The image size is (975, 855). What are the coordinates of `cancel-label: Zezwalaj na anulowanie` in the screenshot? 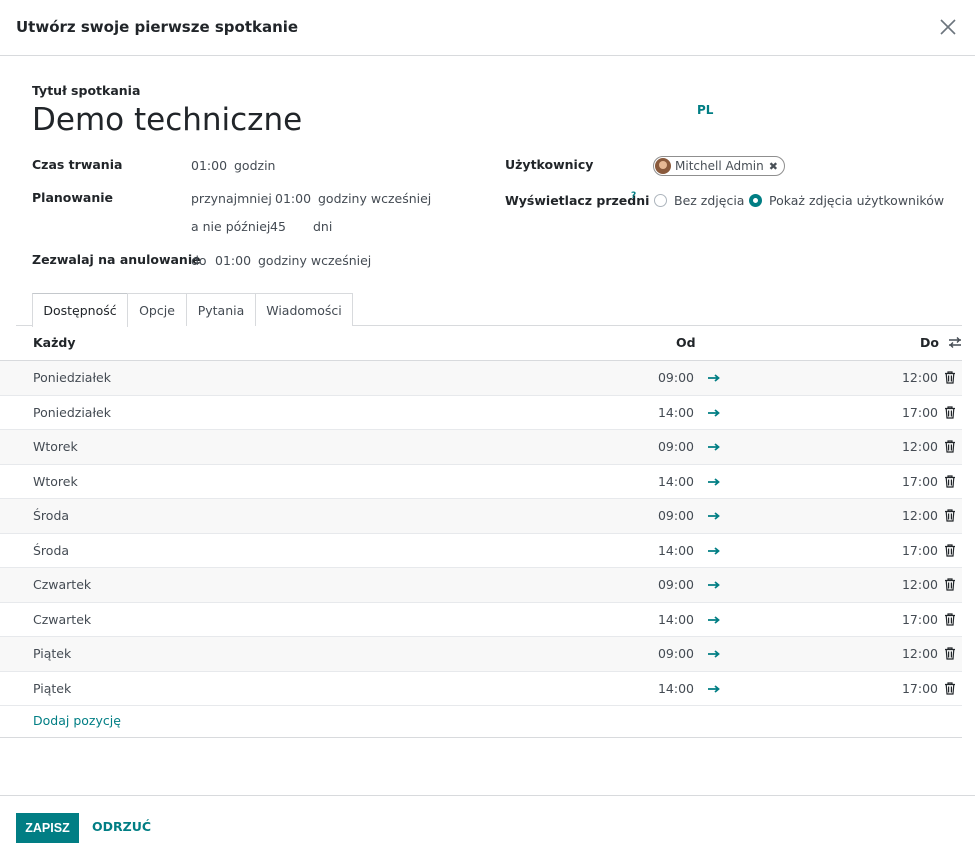 It's located at (116, 259).